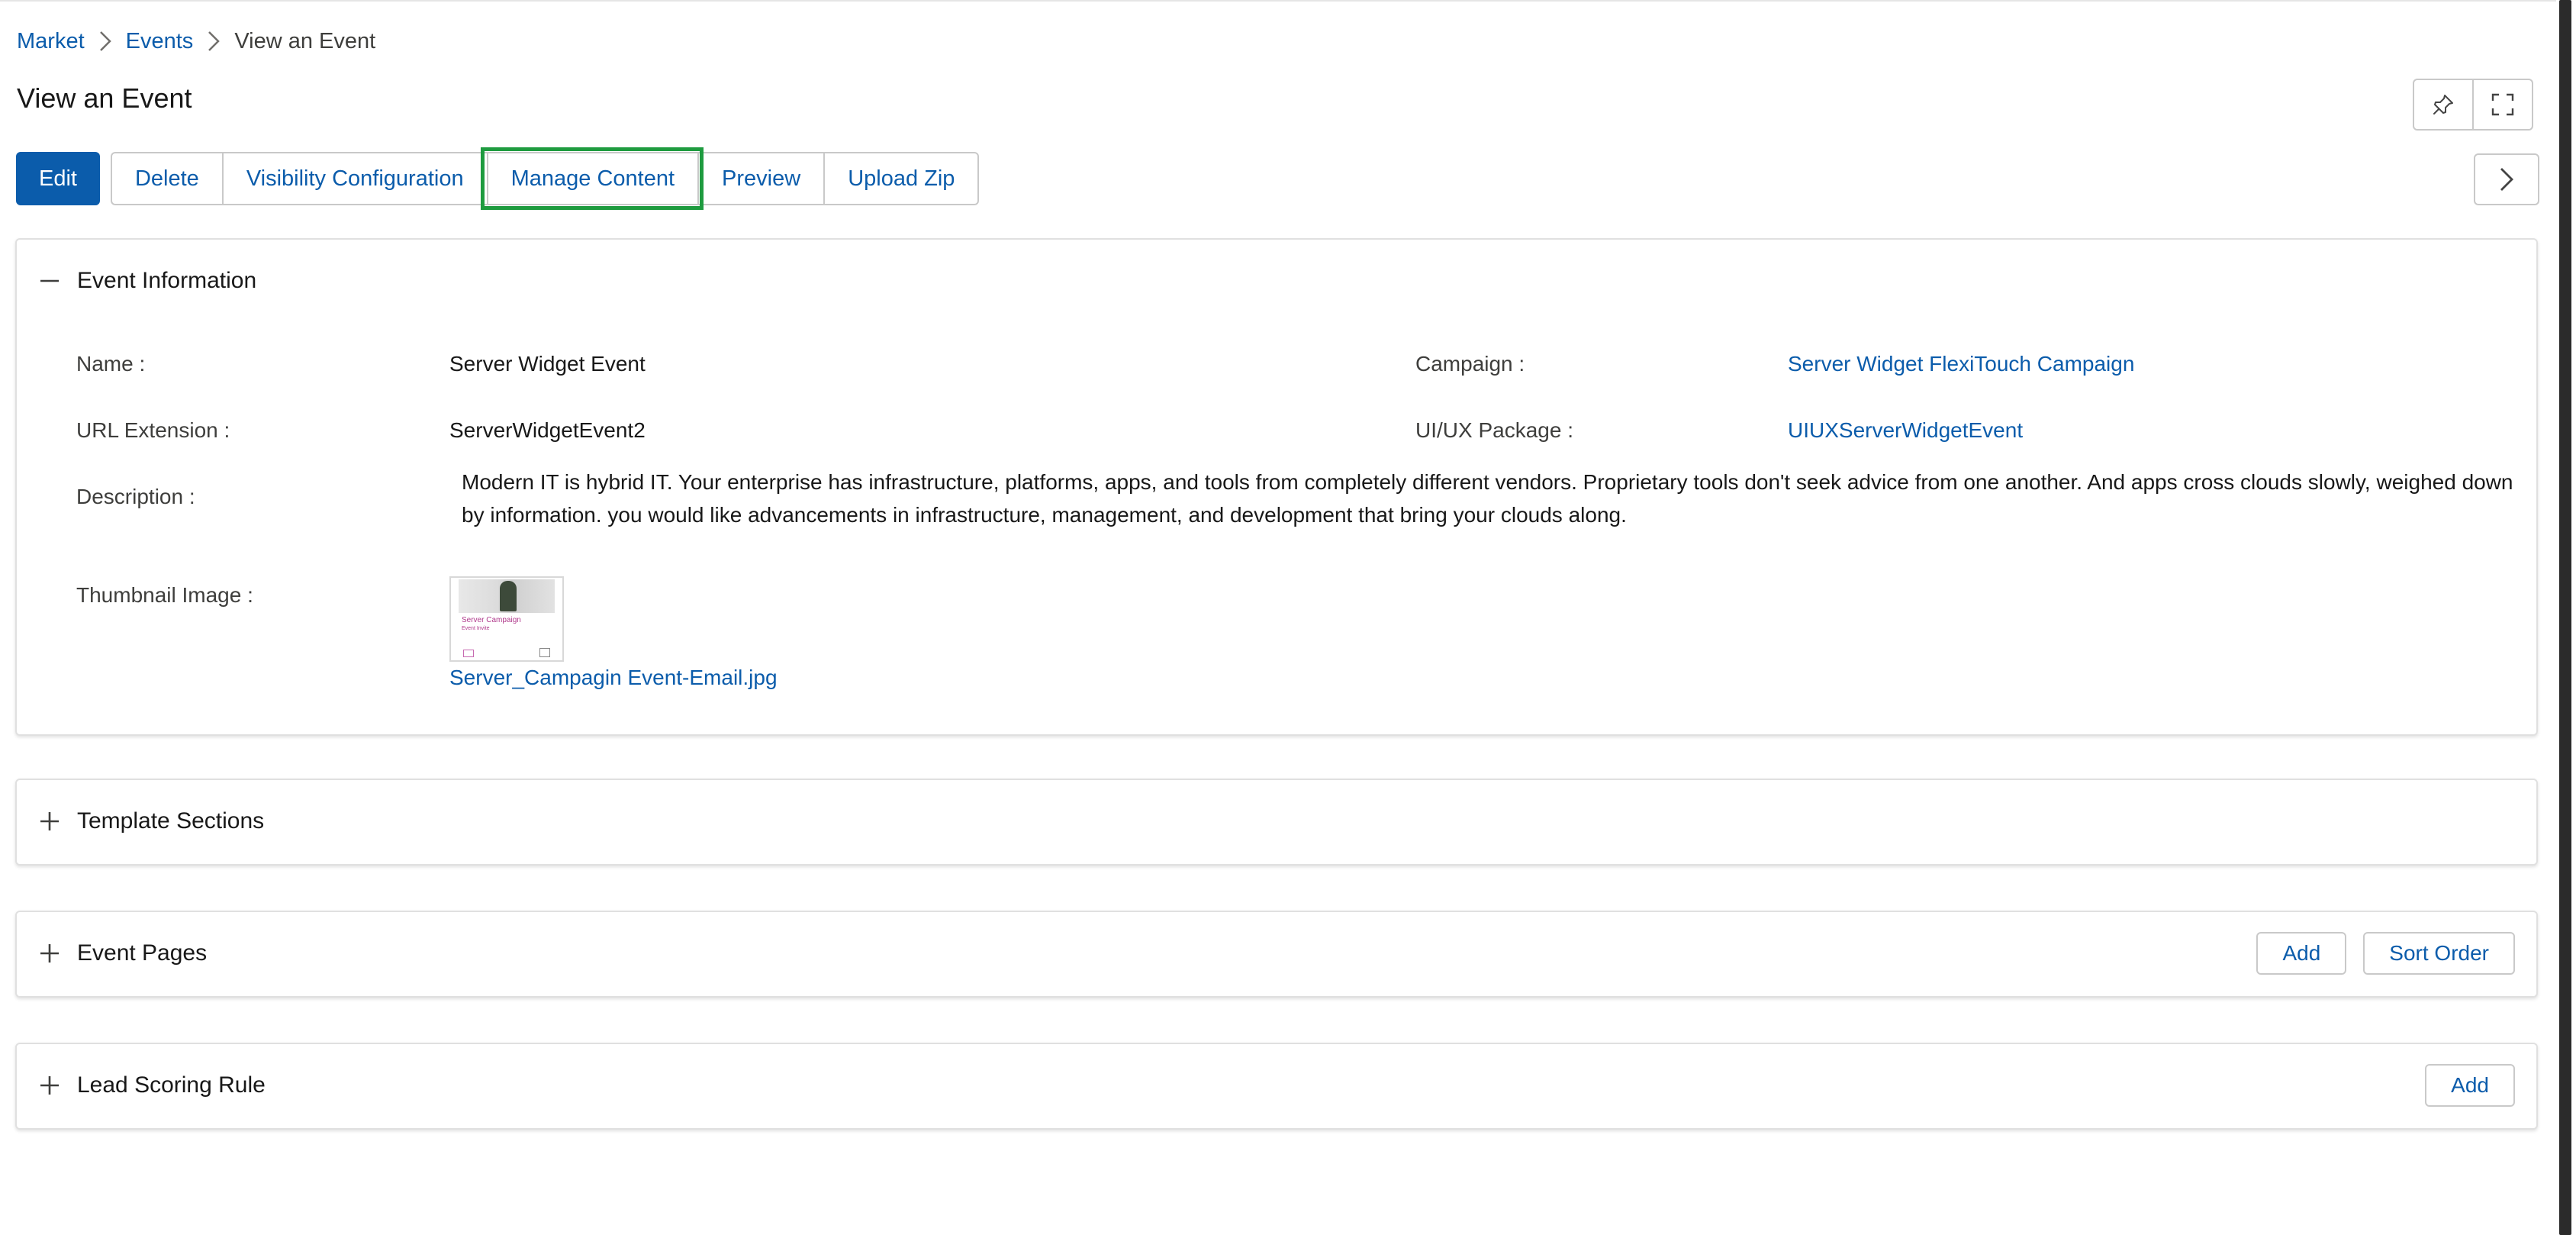 This screenshot has height=1235, width=2576. I want to click on template-sections-section: Template Sections, so click(1276, 822).